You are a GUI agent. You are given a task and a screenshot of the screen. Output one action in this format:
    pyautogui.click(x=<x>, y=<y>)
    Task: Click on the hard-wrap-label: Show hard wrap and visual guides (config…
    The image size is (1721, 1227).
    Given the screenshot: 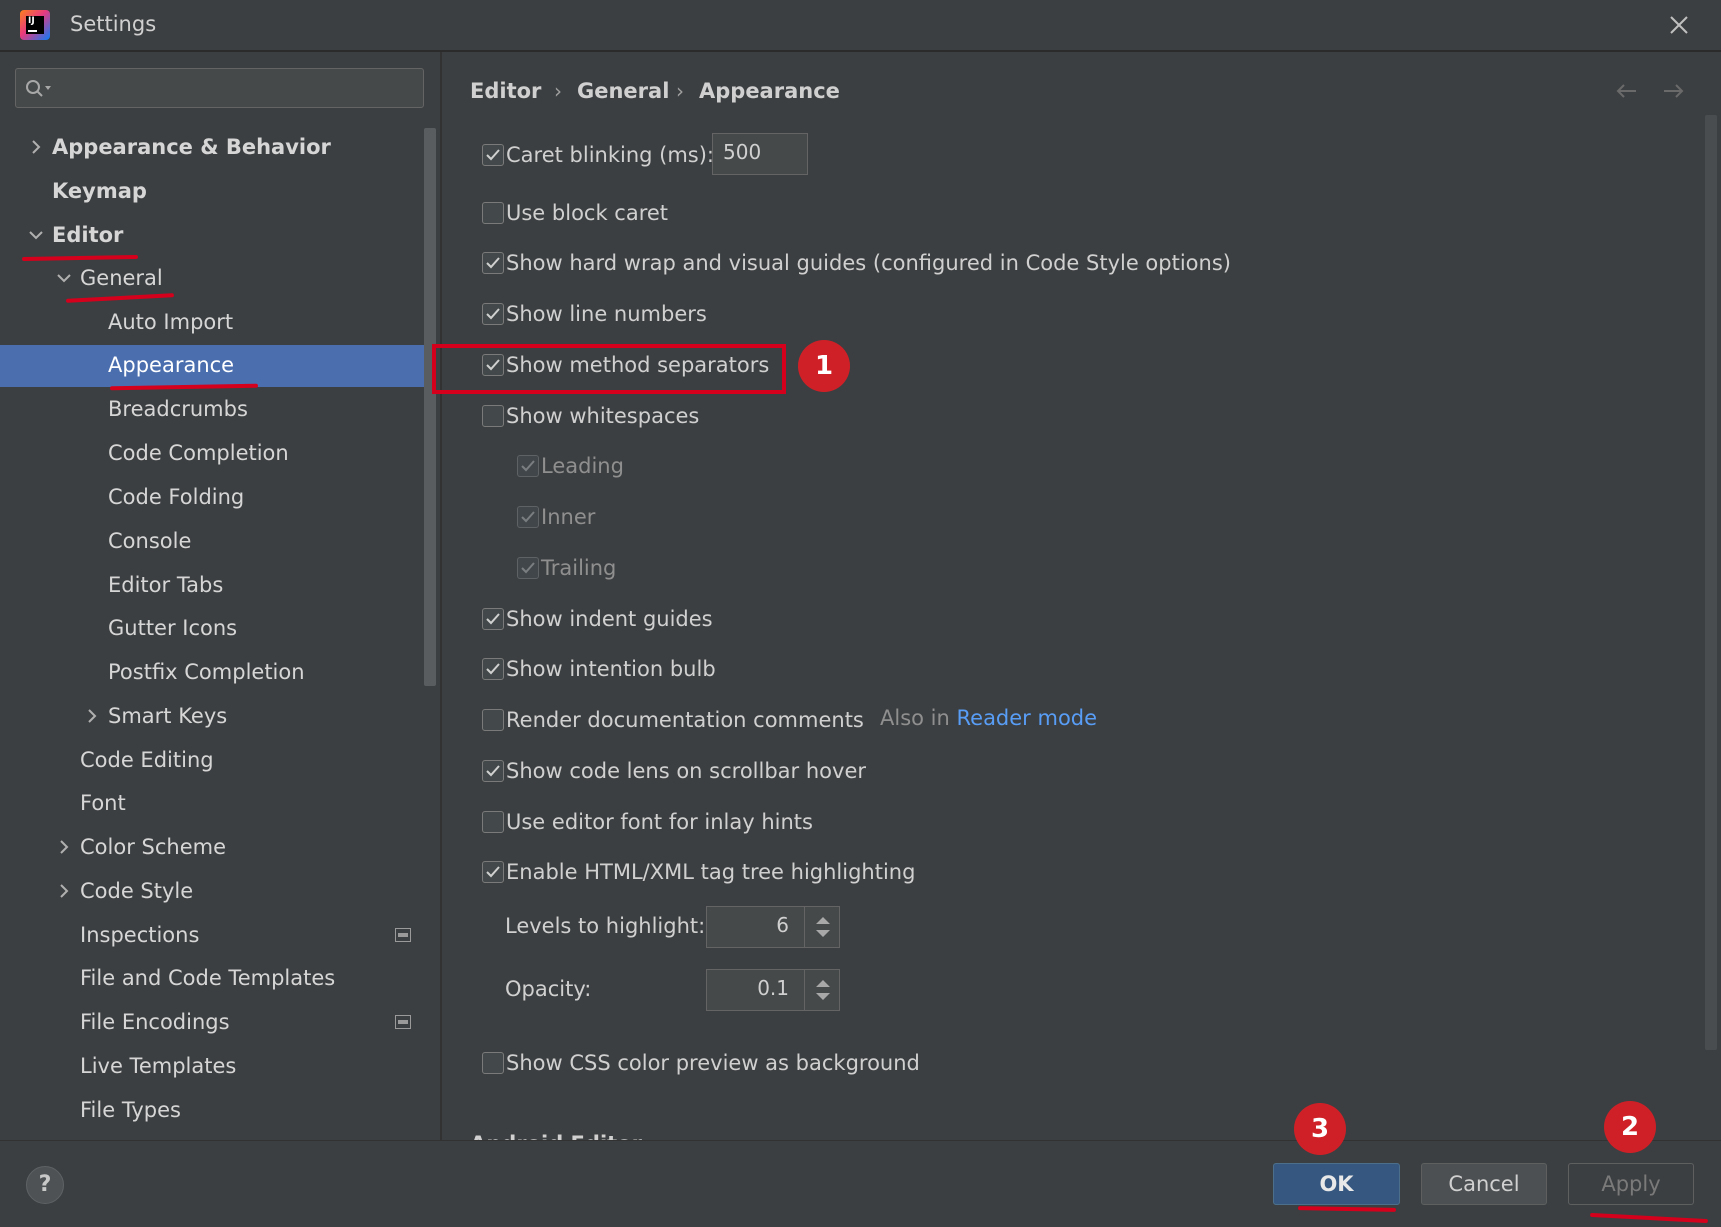 What is the action you would take?
    pyautogui.click(x=868, y=263)
    